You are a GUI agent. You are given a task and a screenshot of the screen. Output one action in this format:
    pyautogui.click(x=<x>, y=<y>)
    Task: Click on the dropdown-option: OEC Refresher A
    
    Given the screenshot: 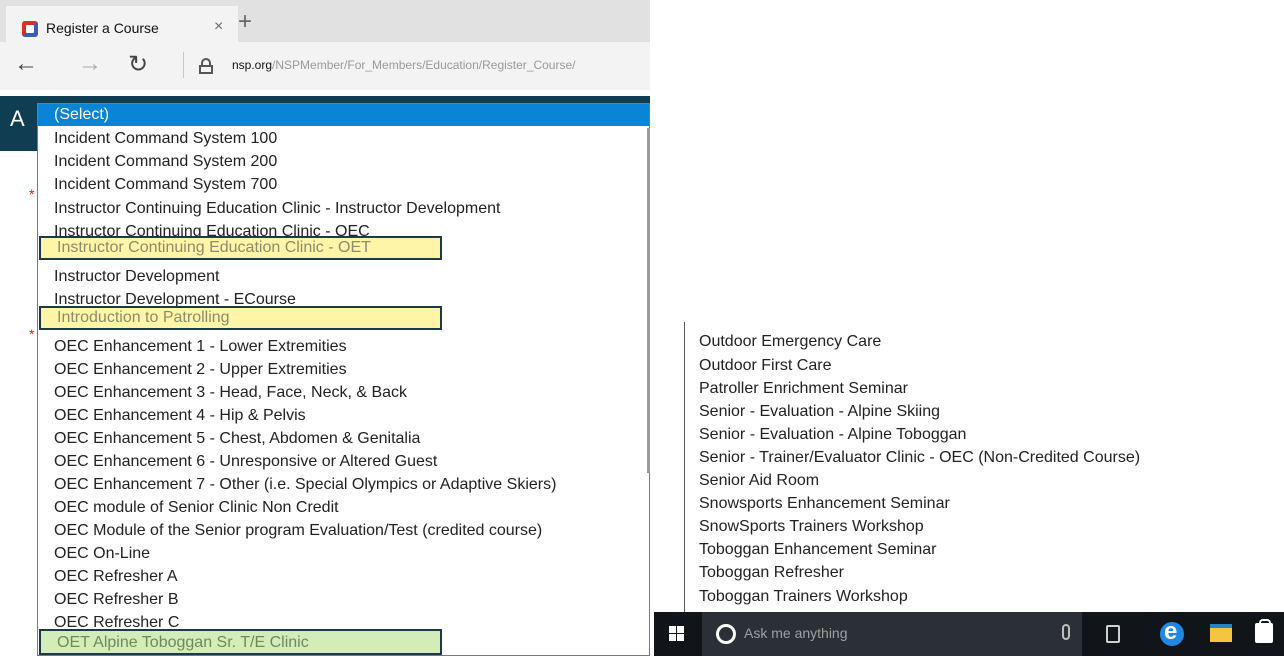 What is the action you would take?
    pyautogui.click(x=343, y=577)
    